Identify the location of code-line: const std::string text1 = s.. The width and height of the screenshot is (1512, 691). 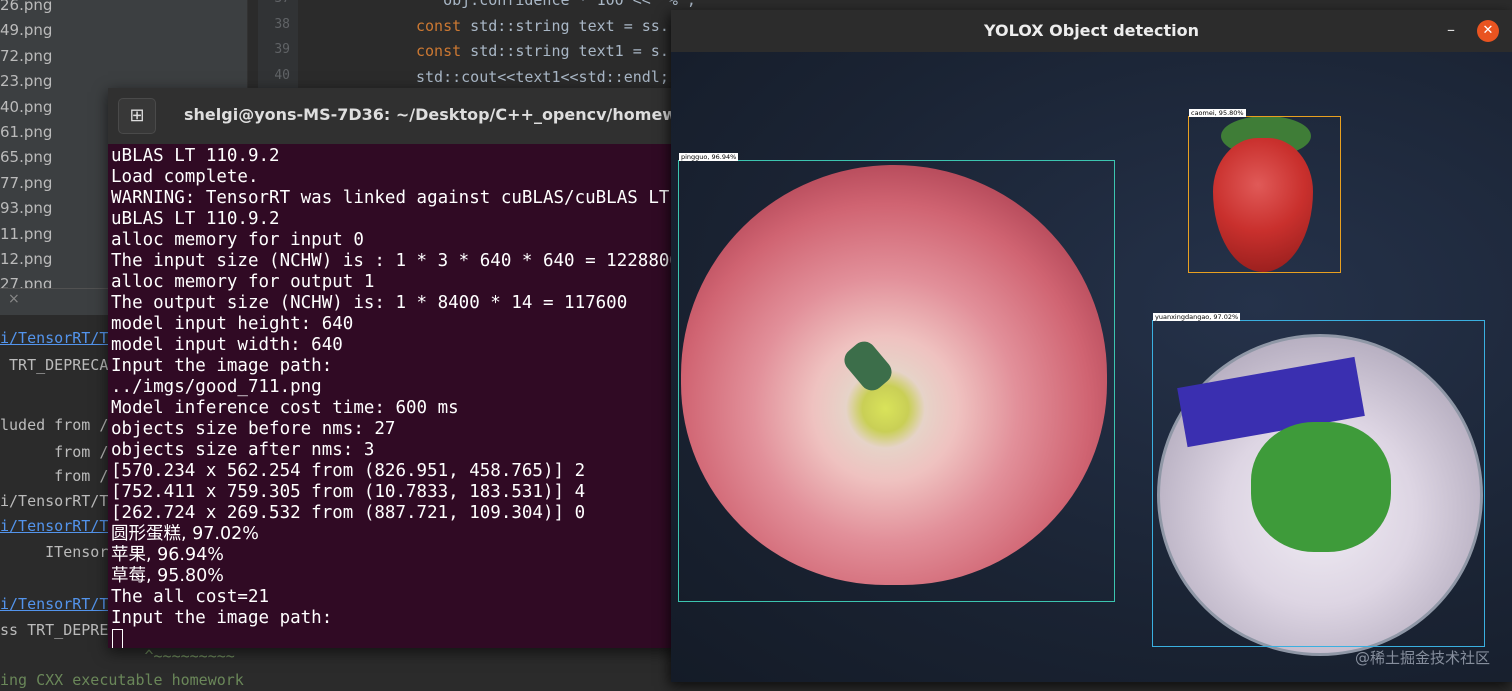
(542, 51).